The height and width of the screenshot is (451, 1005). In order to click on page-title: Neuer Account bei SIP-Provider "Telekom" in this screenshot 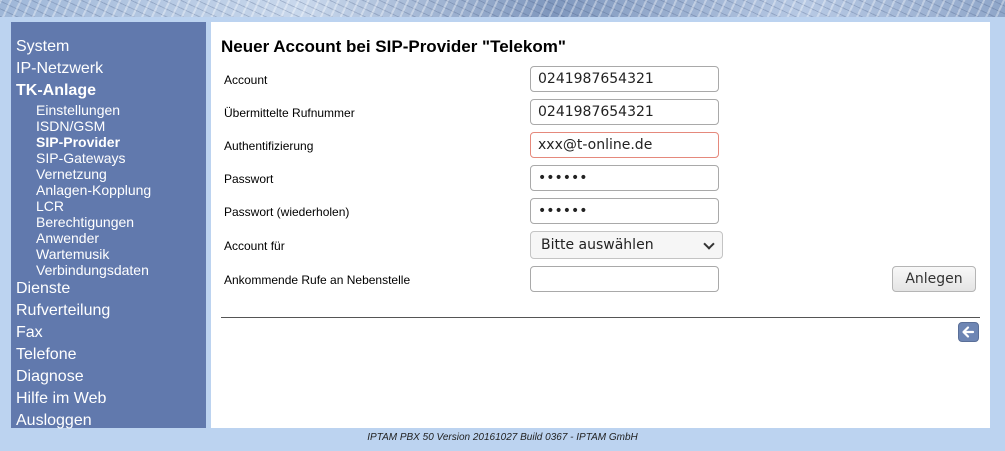, I will do `click(393, 46)`.